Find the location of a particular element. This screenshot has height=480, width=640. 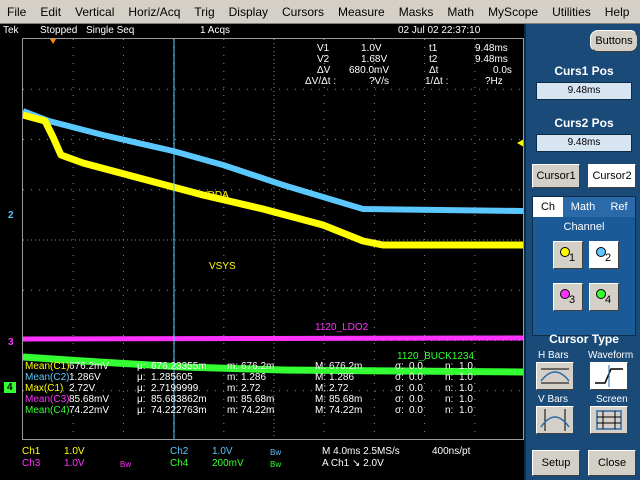

screen-button is located at coordinates (609, 420).